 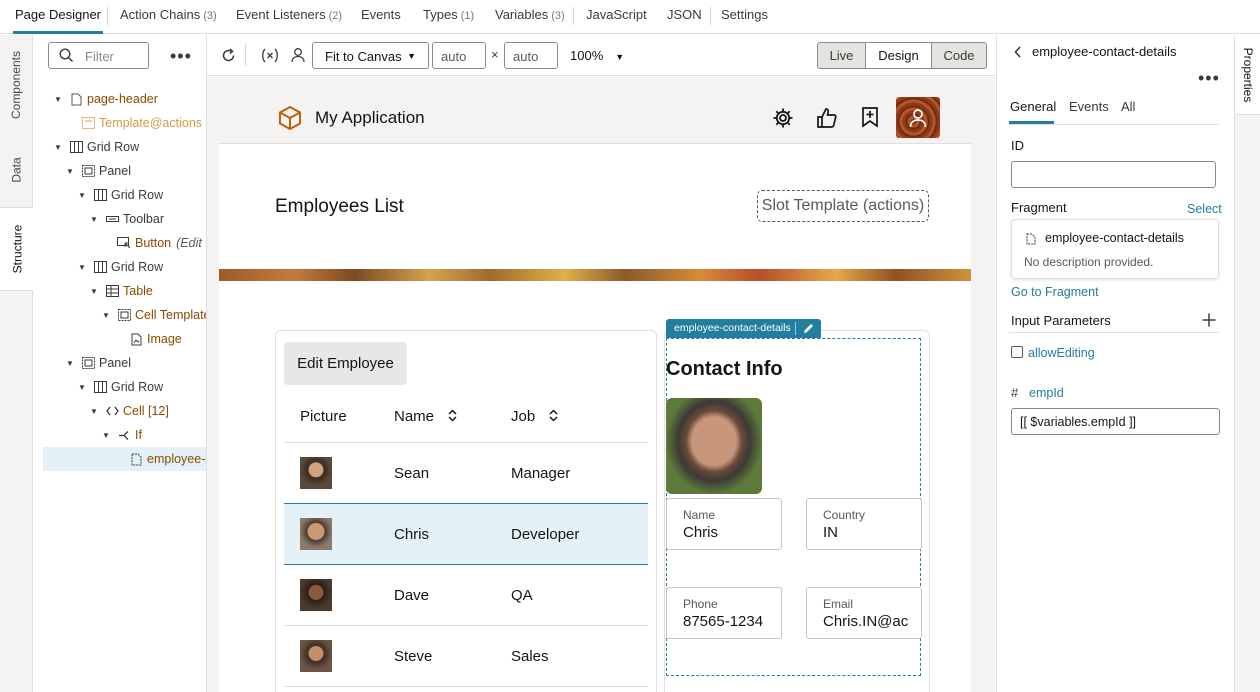 I want to click on select-link: Select, so click(x=1204, y=209).